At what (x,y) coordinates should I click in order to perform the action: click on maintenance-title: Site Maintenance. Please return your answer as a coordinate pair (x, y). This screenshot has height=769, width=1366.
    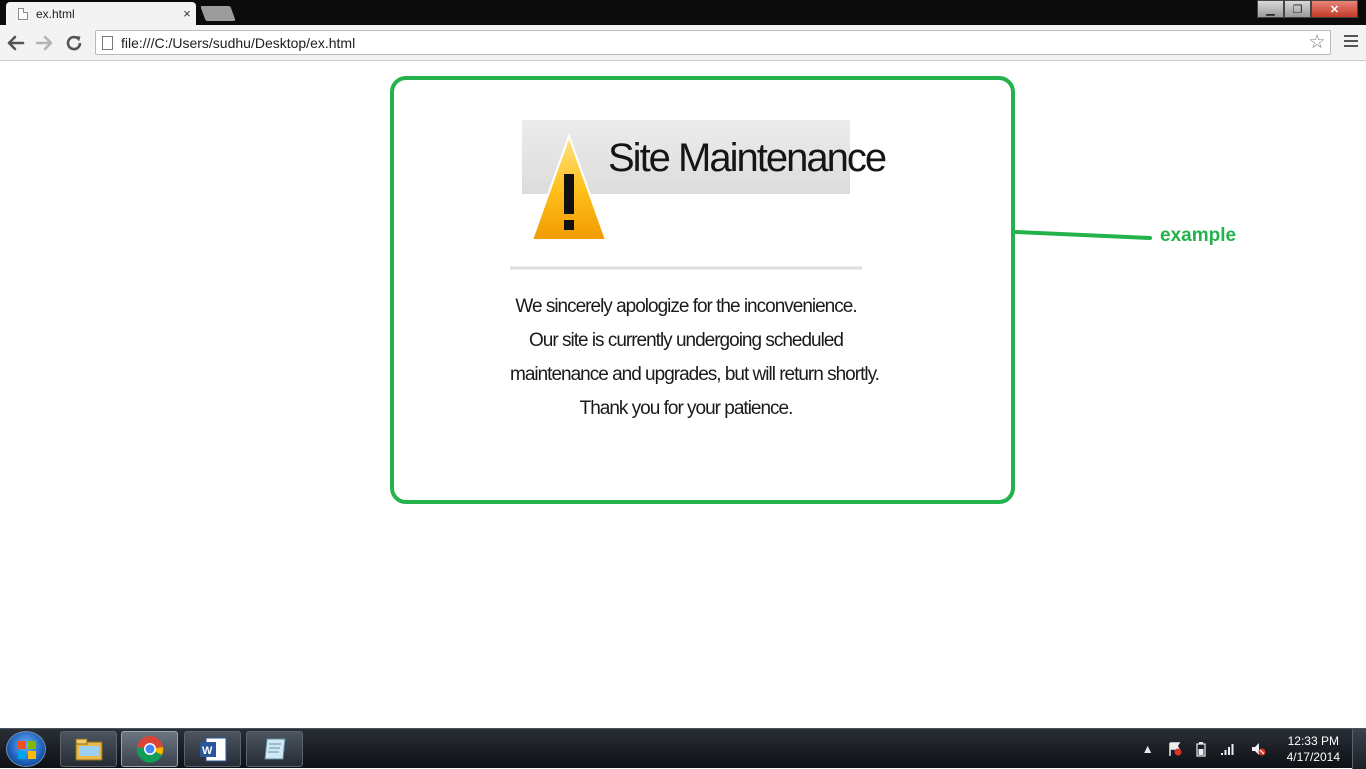
    Looking at the image, I should click on (747, 158).